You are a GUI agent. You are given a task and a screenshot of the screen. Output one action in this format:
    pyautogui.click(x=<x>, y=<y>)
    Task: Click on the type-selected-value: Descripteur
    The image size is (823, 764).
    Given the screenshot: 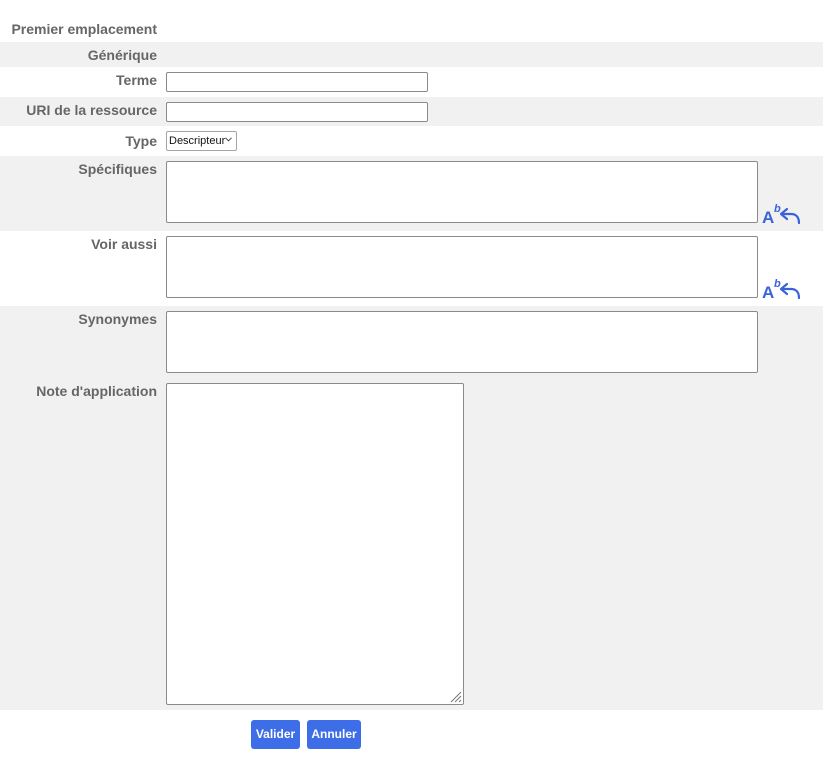 What is the action you would take?
    pyautogui.click(x=197, y=141)
    